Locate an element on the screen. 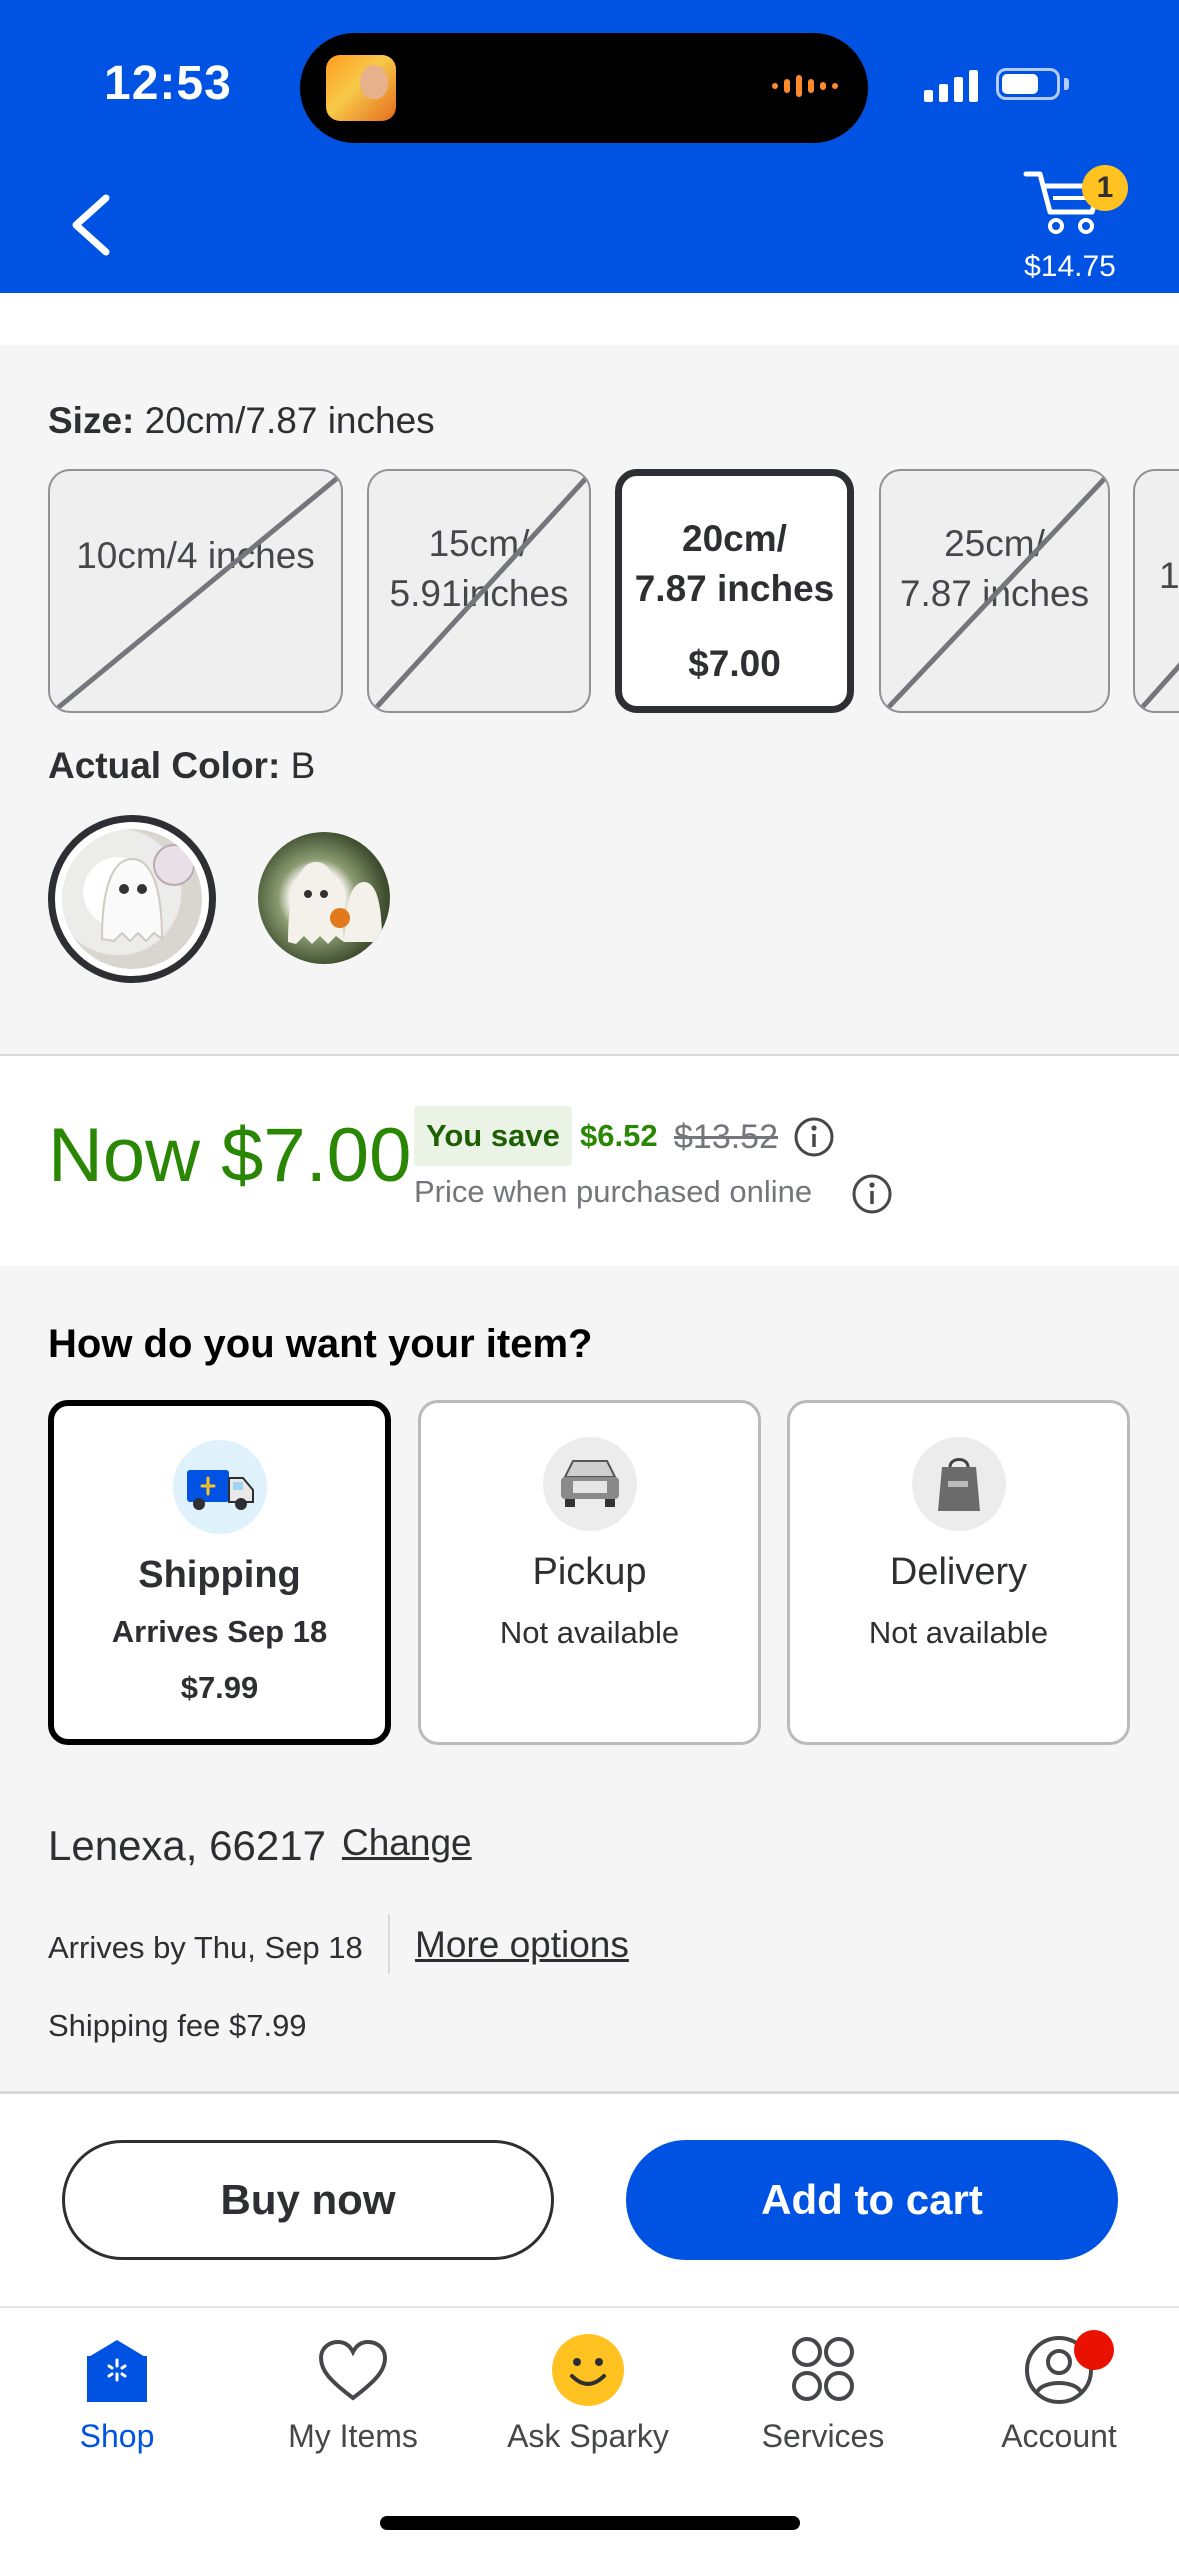 The image size is (1179, 2556). price-note: Price when purchased online is located at coordinates (613, 1191).